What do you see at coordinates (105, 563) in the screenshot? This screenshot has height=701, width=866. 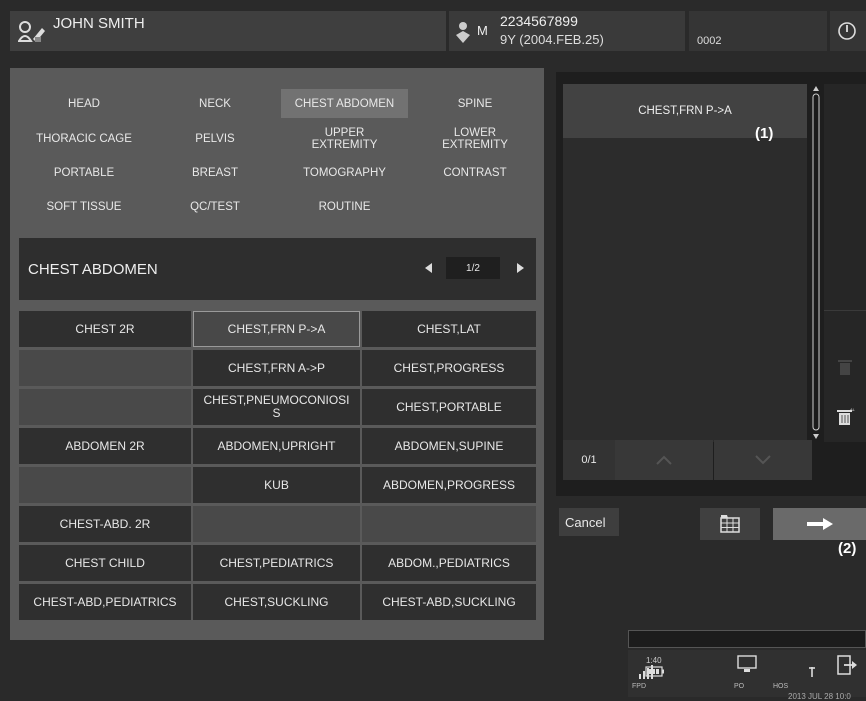 I see `exam-chest-child: CHEST CHILD` at bounding box center [105, 563].